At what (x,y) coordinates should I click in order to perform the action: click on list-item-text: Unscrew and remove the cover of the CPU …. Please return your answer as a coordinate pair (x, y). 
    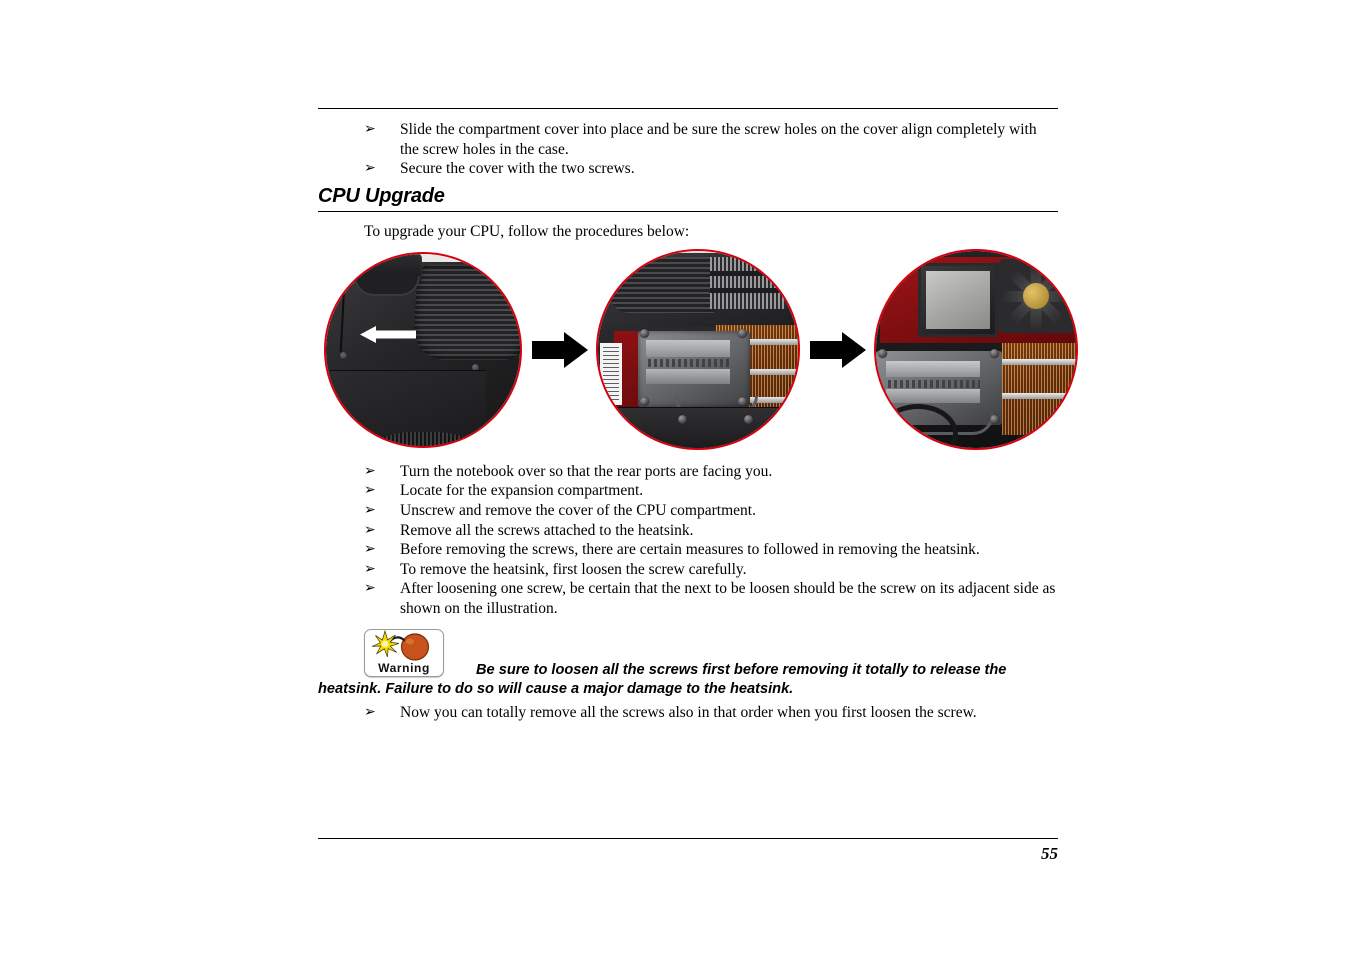
    Looking at the image, I should click on (578, 510).